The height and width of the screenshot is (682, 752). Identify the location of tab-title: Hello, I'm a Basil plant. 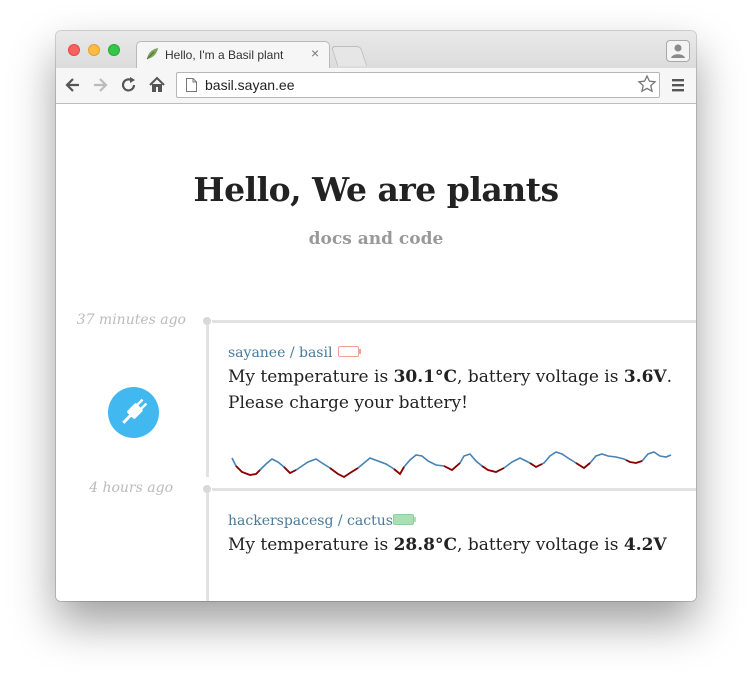
(224, 55).